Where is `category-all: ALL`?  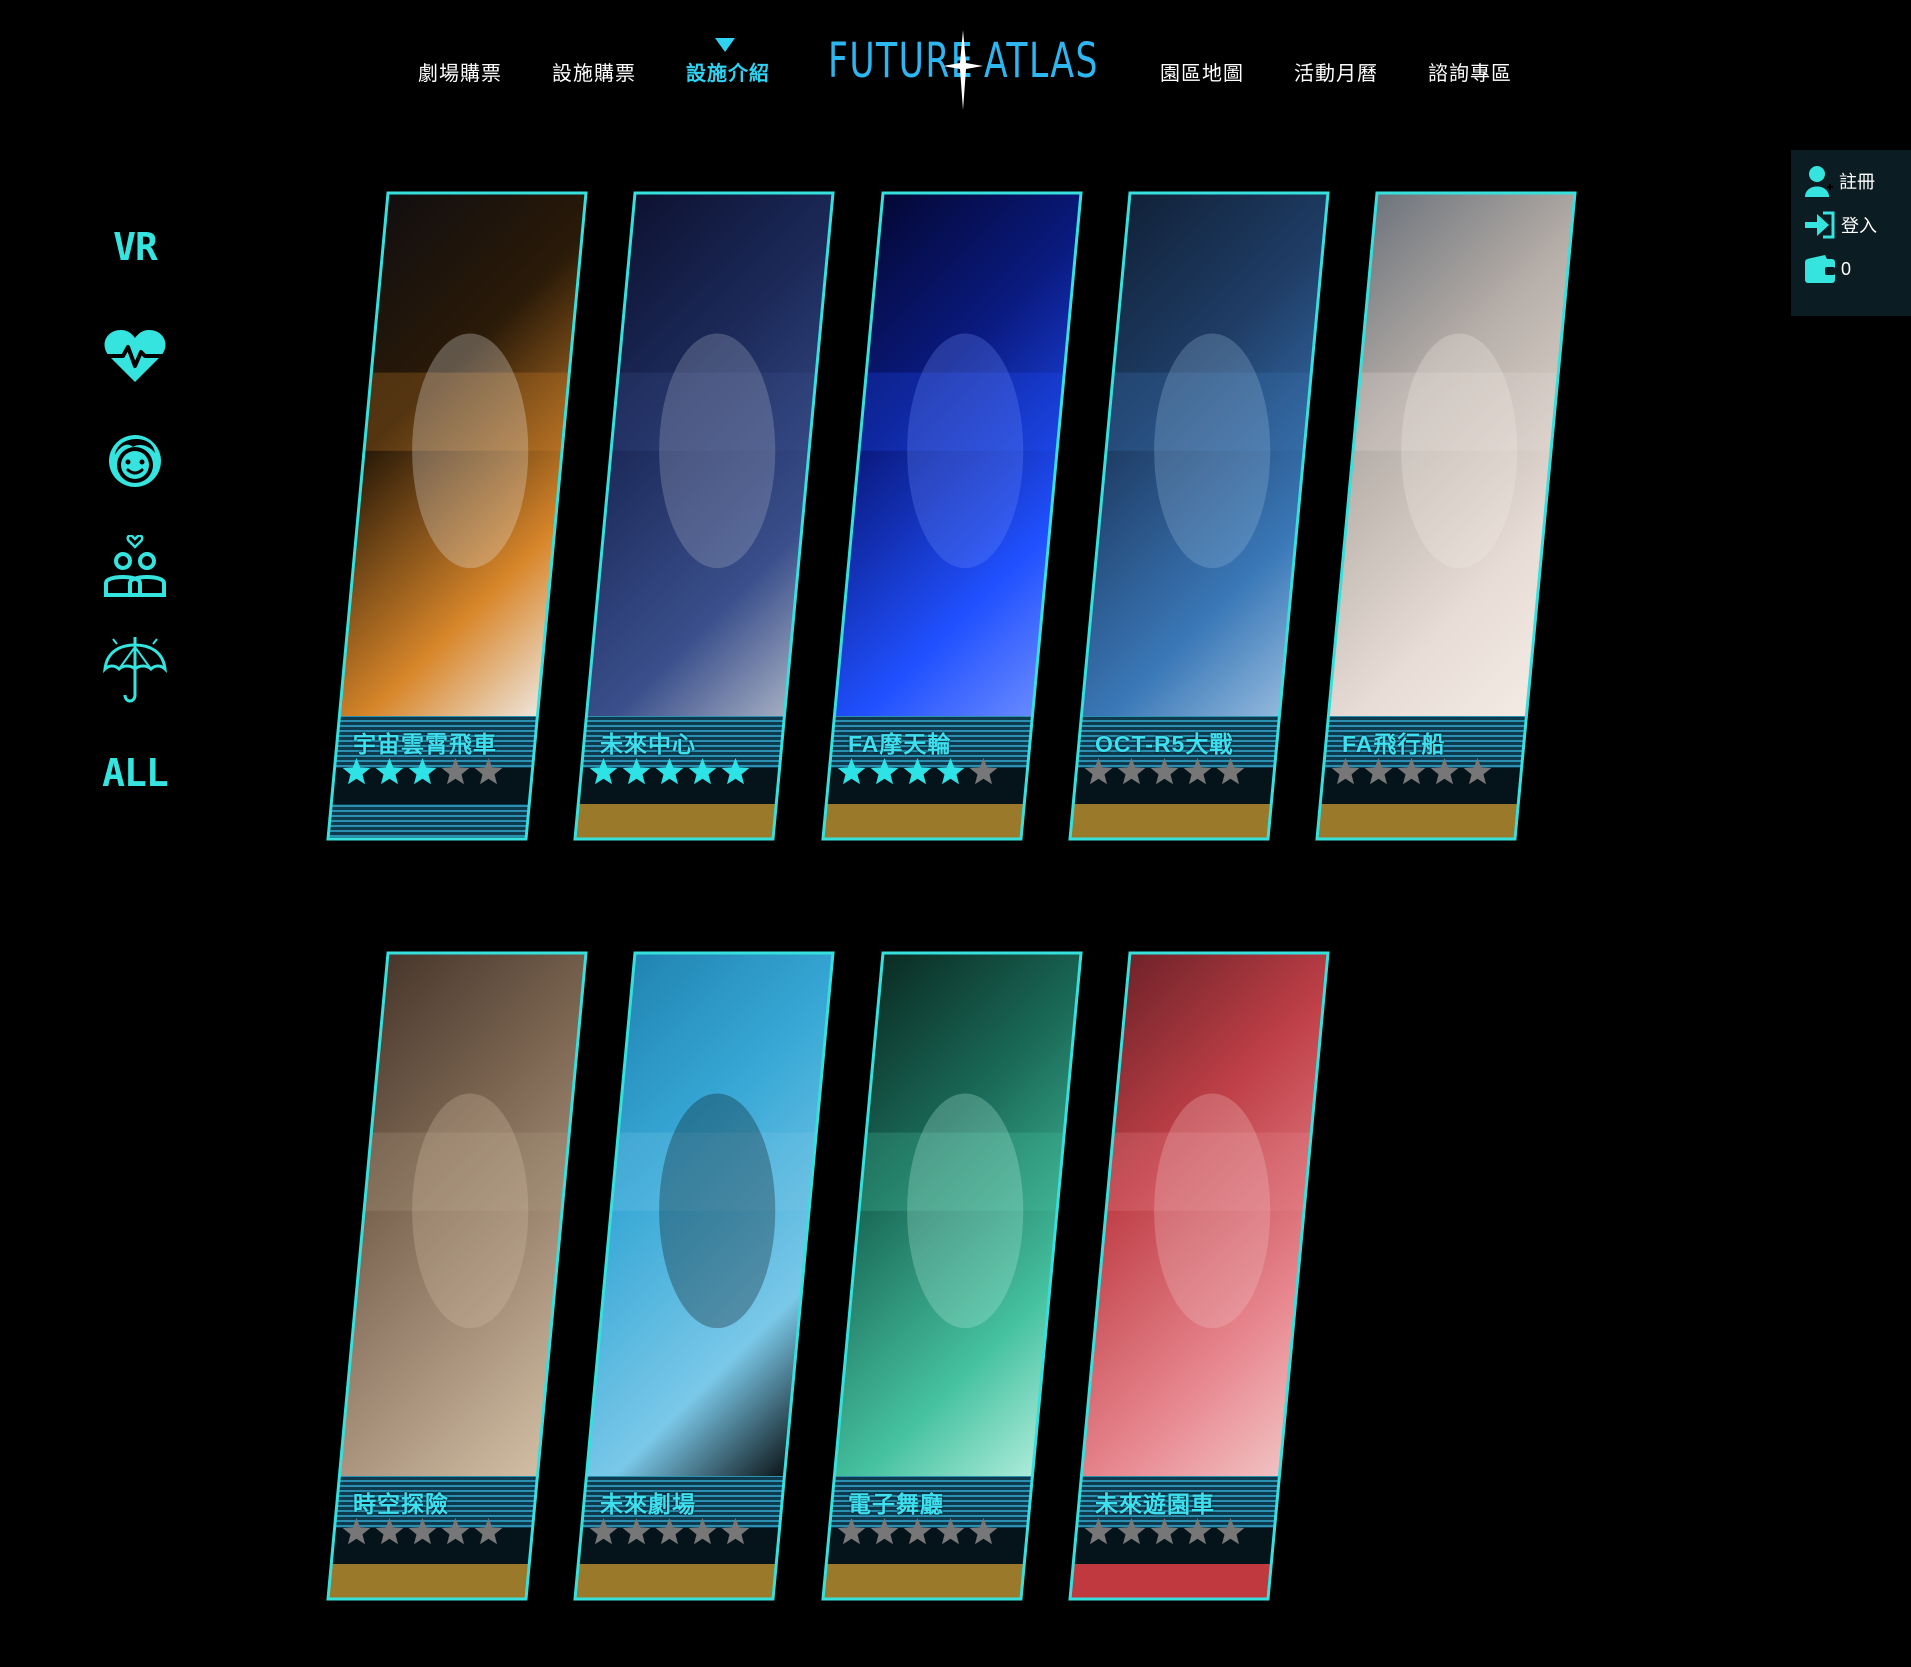
category-all: ALL is located at coordinates (135, 773).